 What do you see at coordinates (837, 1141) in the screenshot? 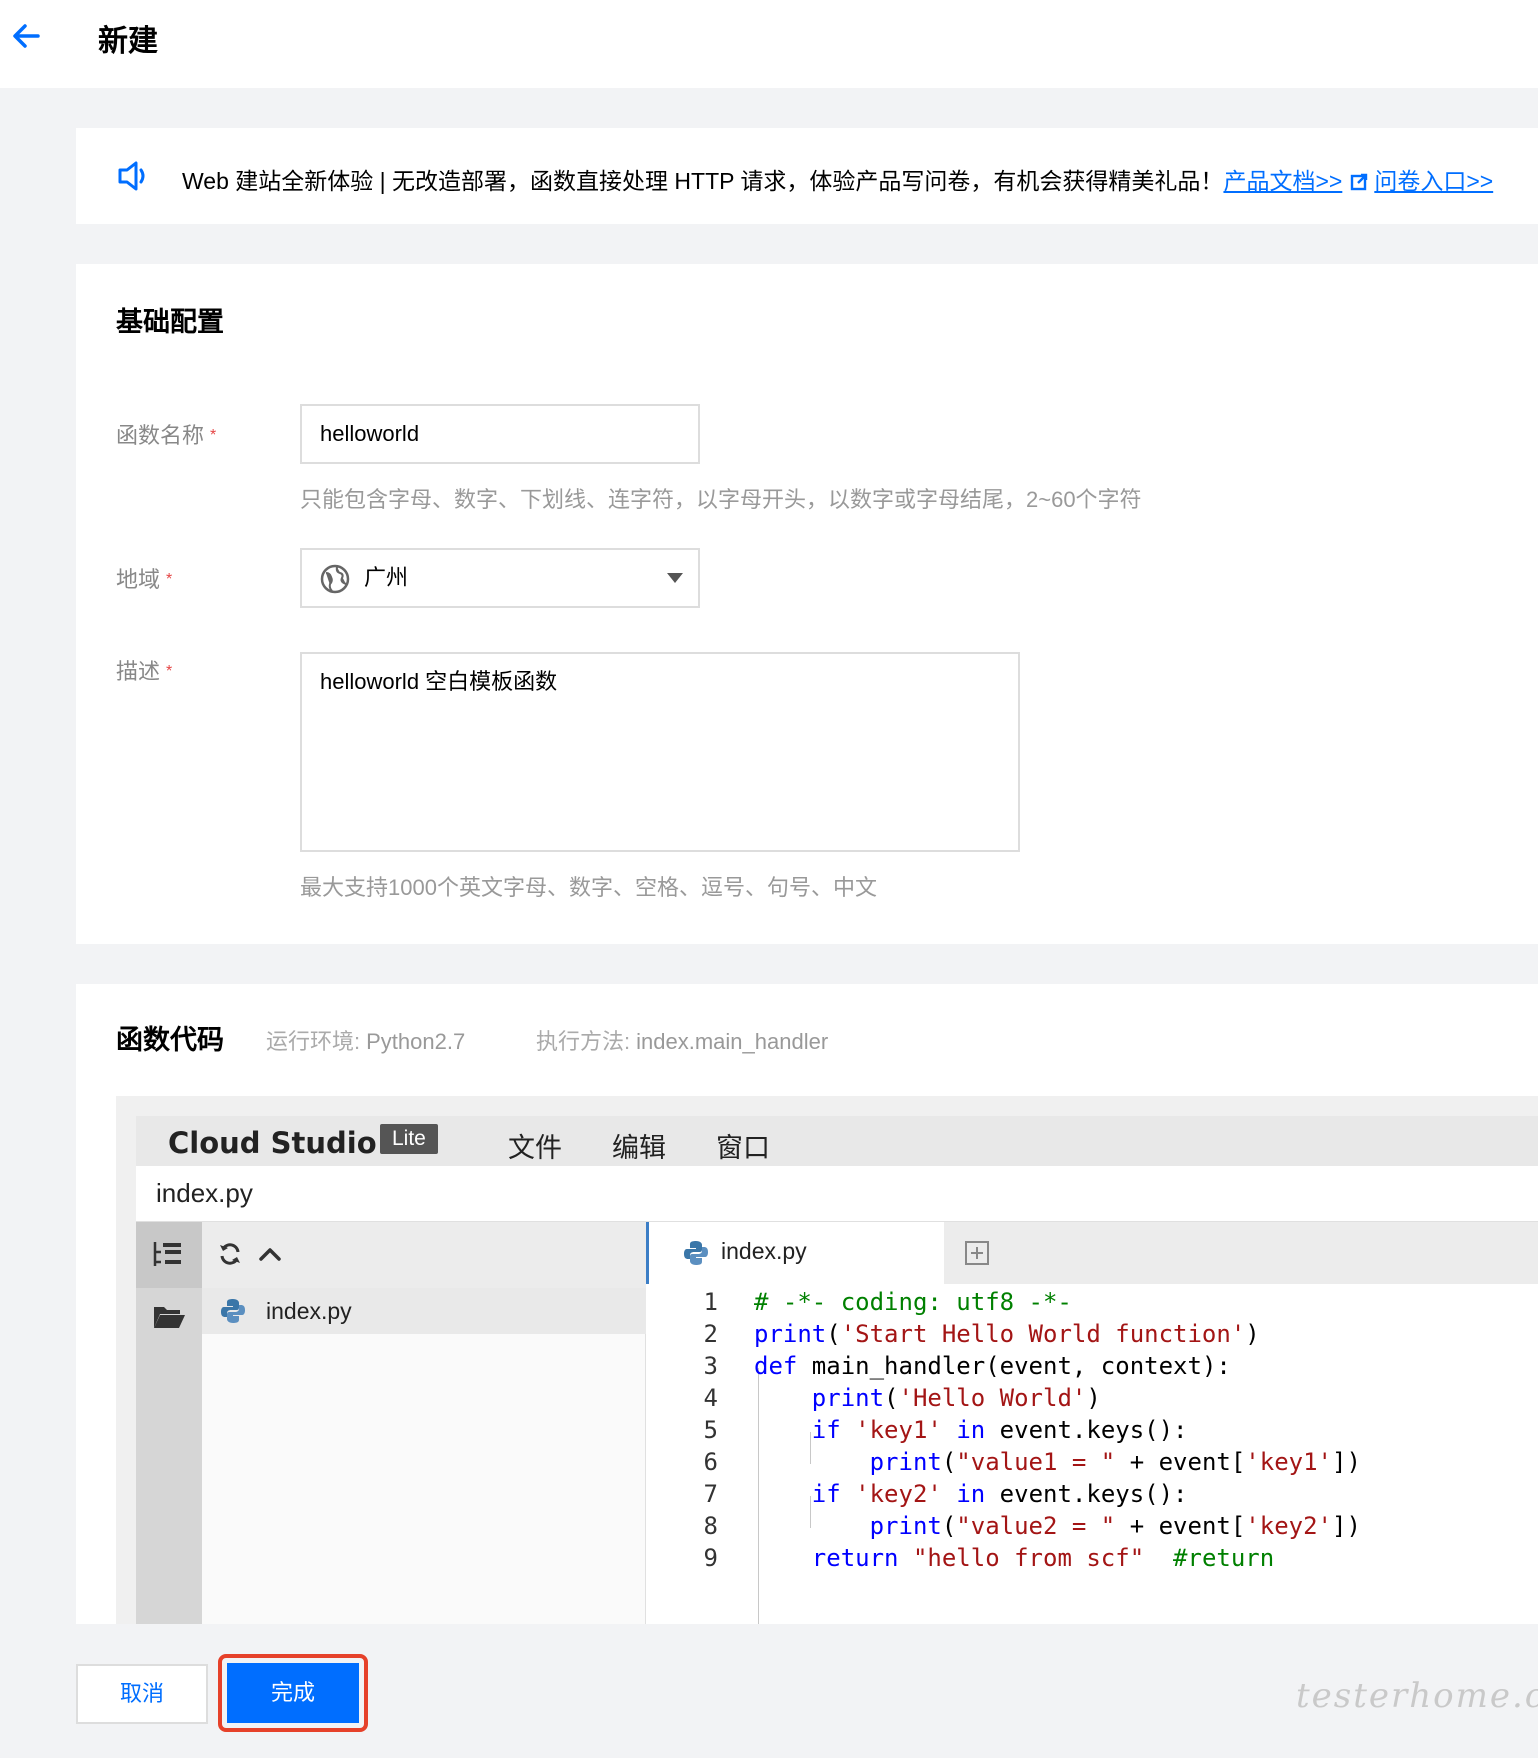
I see `ide-menubar: Cloud Studio Lite 文件 编辑 窗口` at bounding box center [837, 1141].